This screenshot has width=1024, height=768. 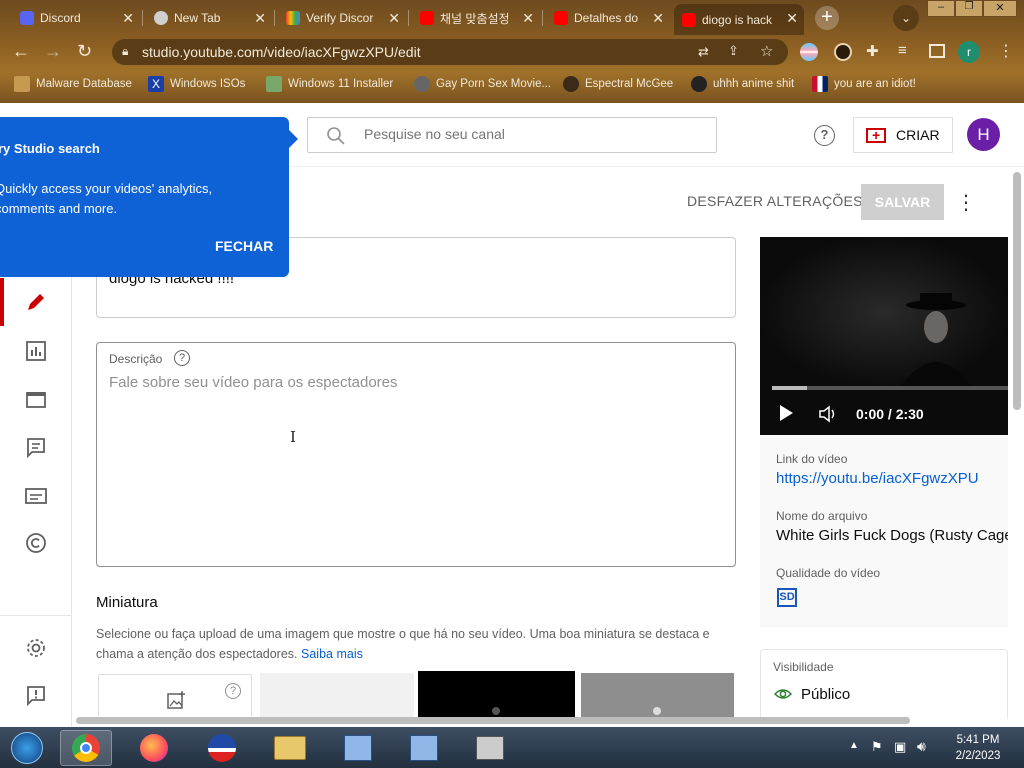 I want to click on popup-arrow, so click(x=293, y=139).